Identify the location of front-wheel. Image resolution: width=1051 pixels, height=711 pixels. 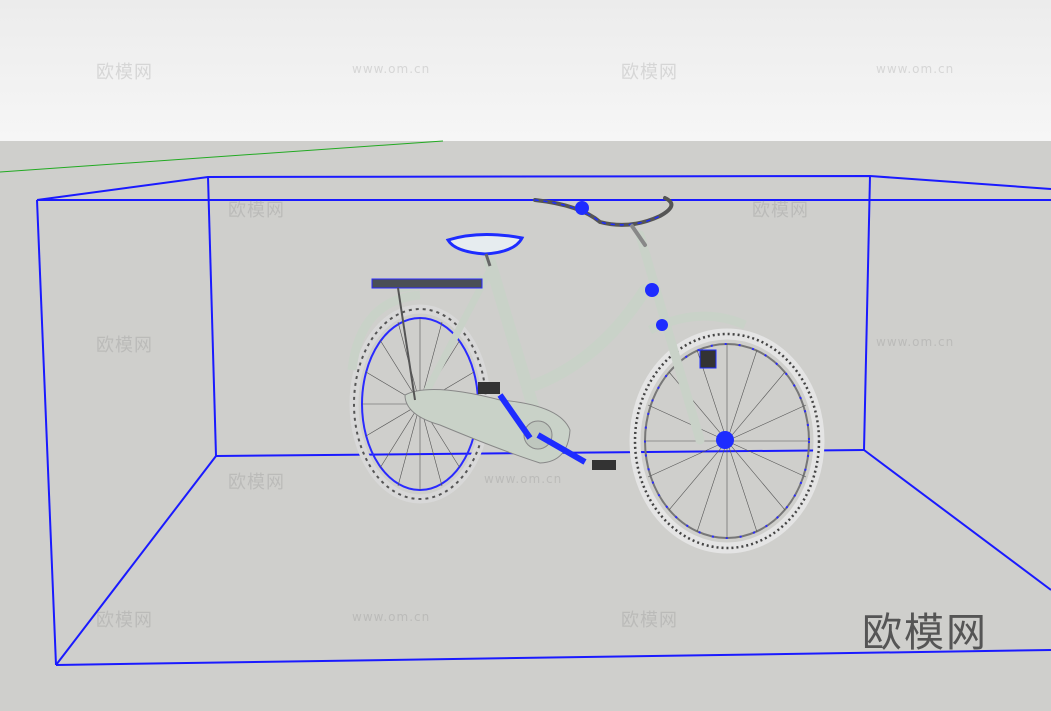
(727, 441).